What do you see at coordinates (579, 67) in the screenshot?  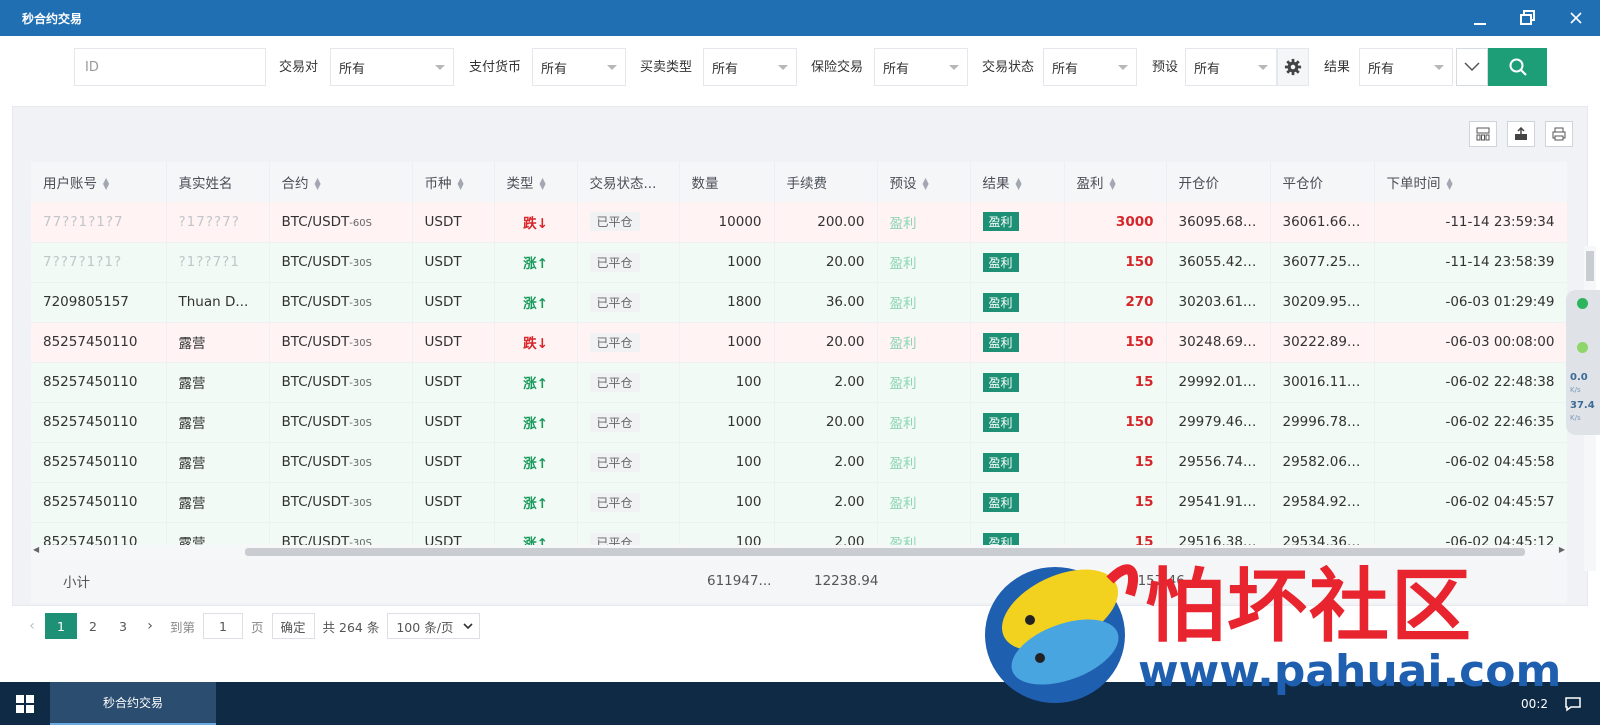 I see `filter-select-currency: 所有` at bounding box center [579, 67].